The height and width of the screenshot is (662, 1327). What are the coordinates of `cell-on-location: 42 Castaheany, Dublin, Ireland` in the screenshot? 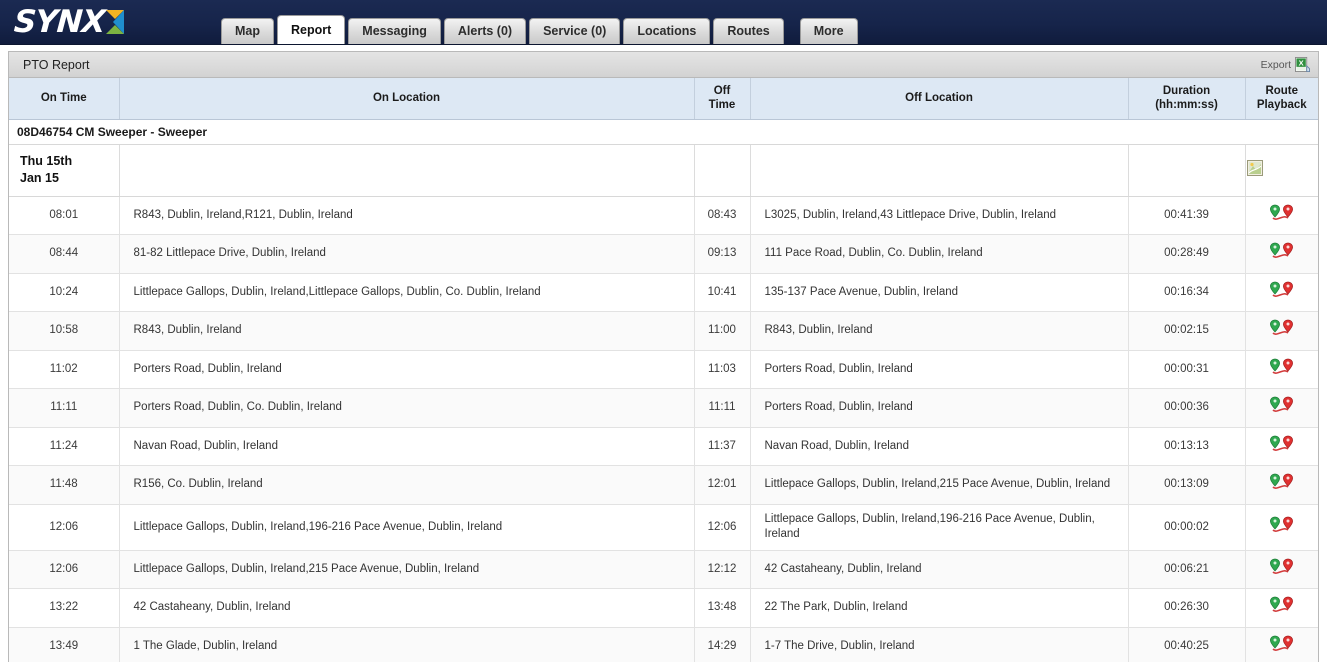 It's located at (407, 608).